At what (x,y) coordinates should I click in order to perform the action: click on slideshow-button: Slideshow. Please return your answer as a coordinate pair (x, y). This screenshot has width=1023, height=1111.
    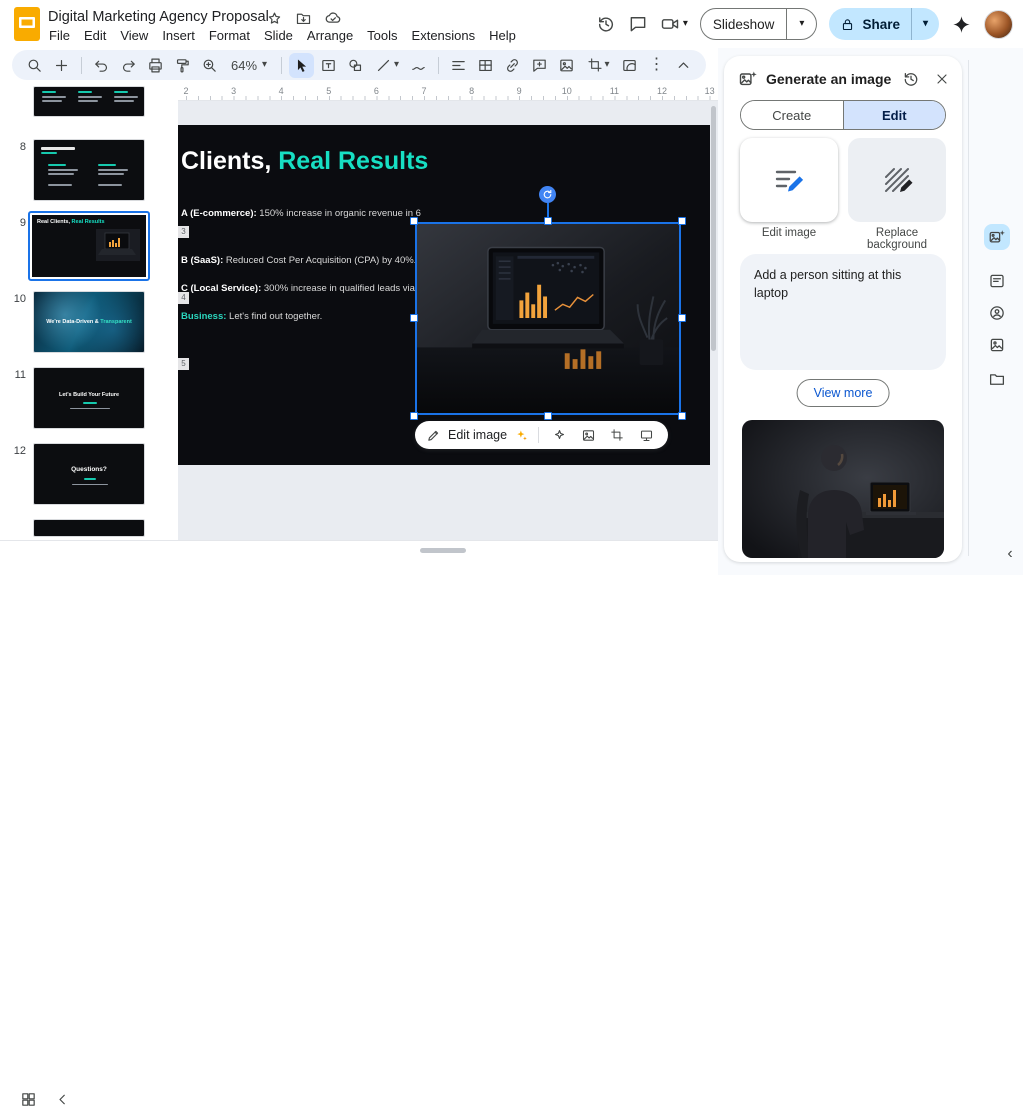
    Looking at the image, I should click on (744, 24).